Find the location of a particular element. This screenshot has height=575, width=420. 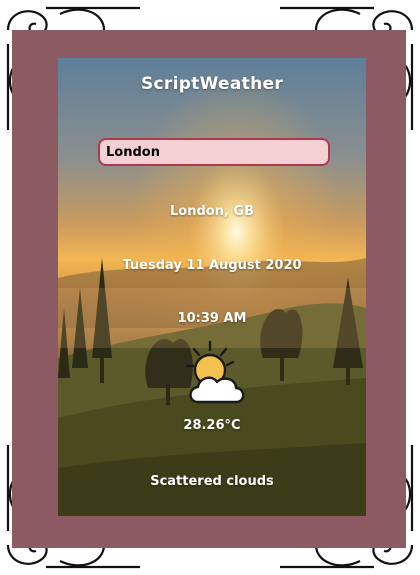

location-text: London, GB is located at coordinates (211, 211).